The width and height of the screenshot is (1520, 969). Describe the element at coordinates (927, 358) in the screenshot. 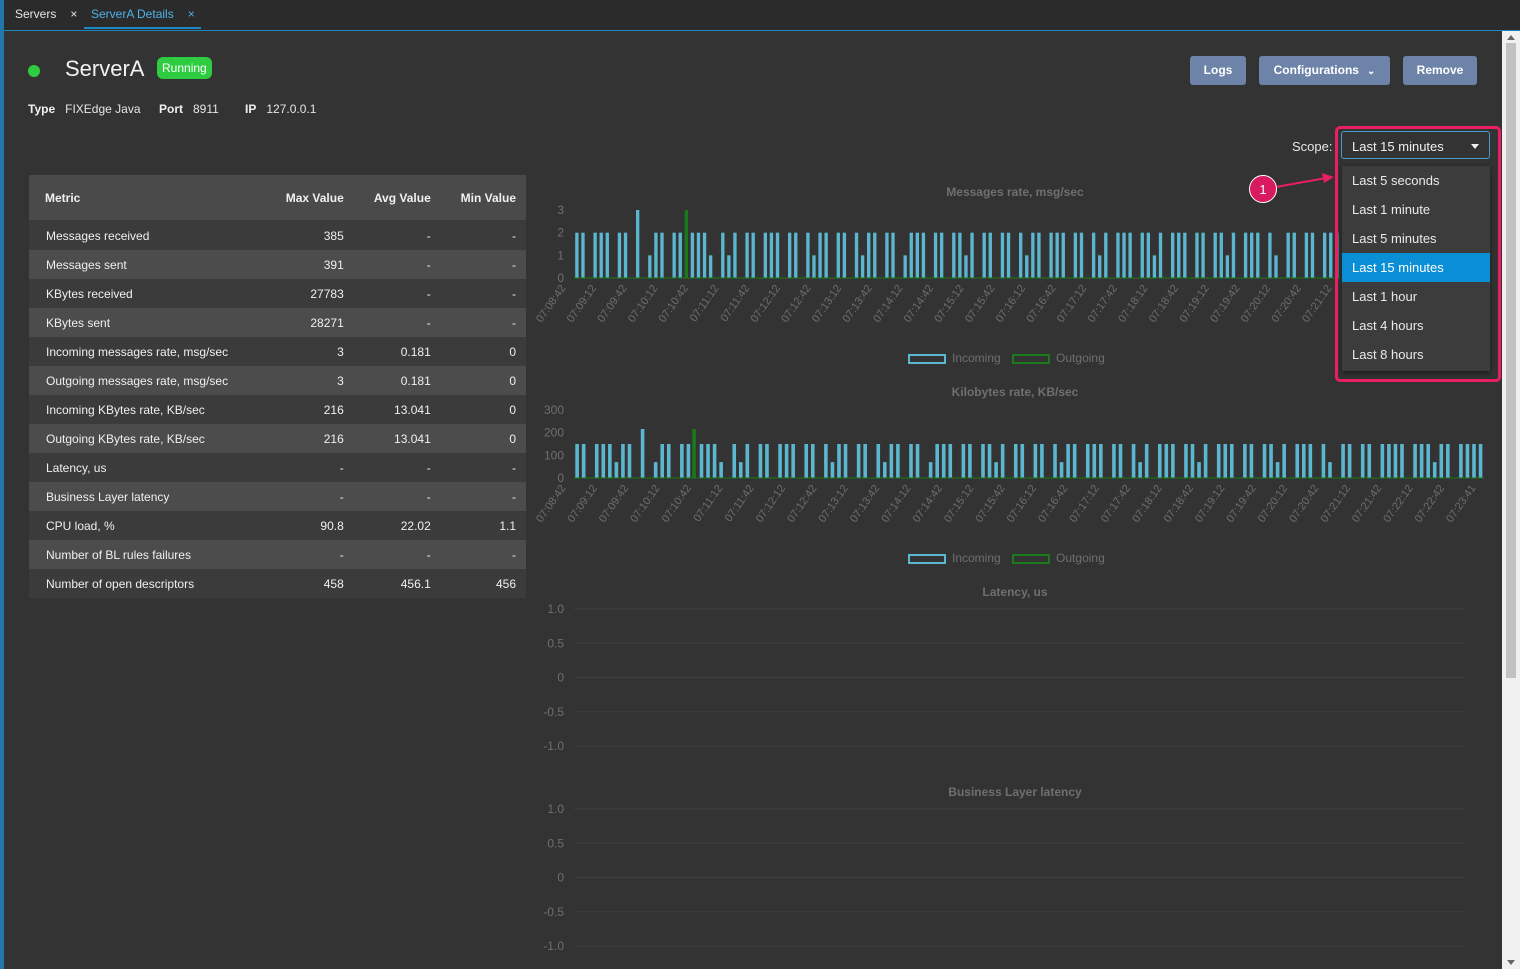

I see `legend-swatch-incoming` at that location.